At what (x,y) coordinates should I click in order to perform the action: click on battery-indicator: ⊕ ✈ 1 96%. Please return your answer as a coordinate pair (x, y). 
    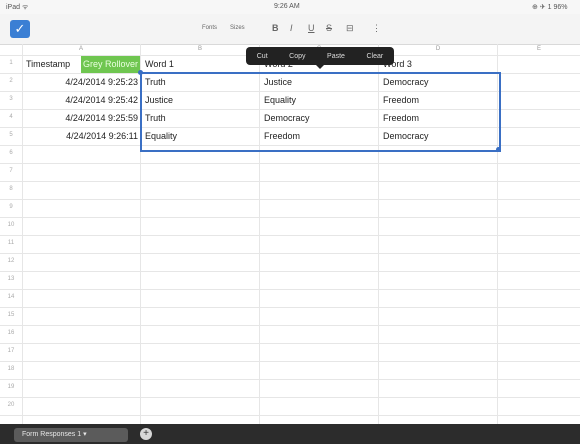
    Looking at the image, I should click on (550, 7).